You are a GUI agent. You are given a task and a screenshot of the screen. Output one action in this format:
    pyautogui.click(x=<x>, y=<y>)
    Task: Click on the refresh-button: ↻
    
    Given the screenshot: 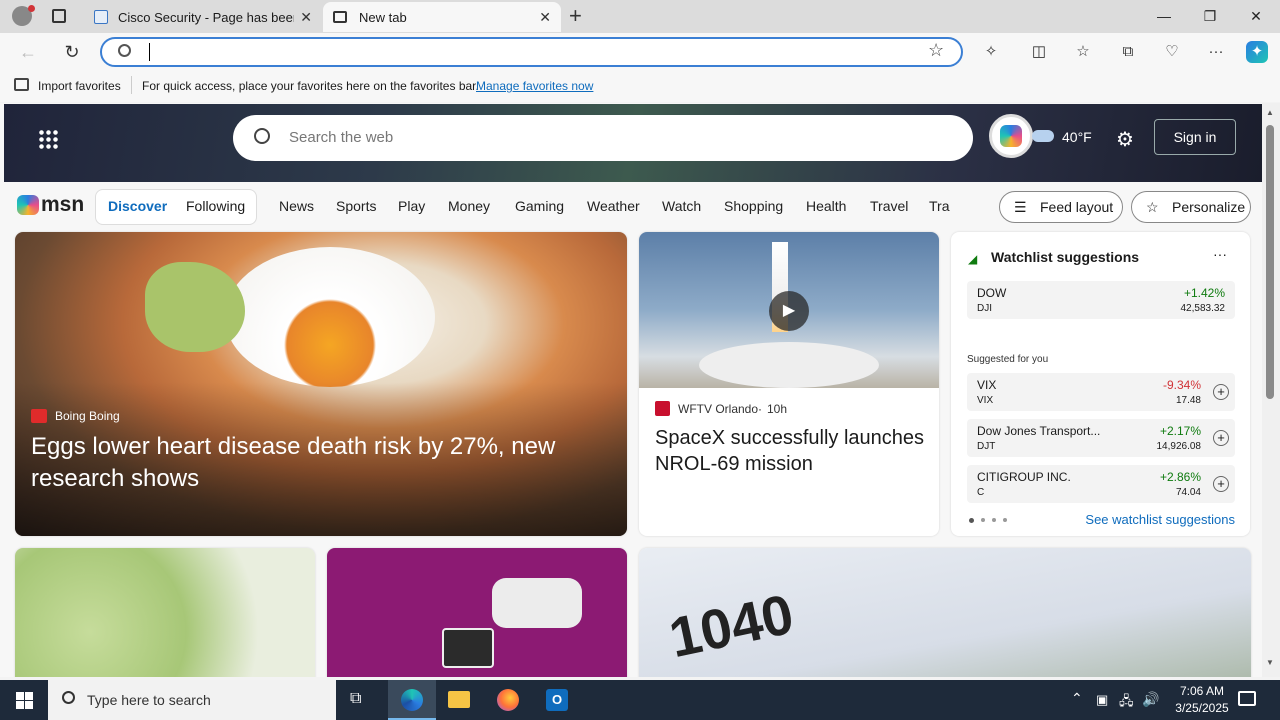 What is the action you would take?
    pyautogui.click(x=72, y=52)
    